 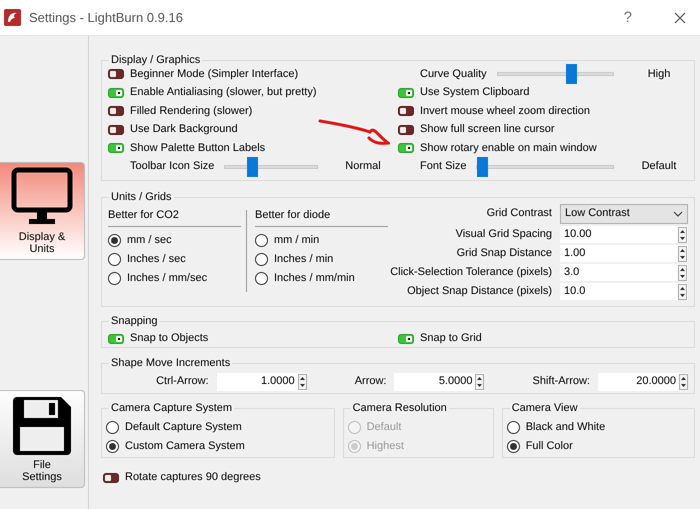 What do you see at coordinates (184, 129) in the screenshot?
I see `toggle-label: Use Dark Background` at bounding box center [184, 129].